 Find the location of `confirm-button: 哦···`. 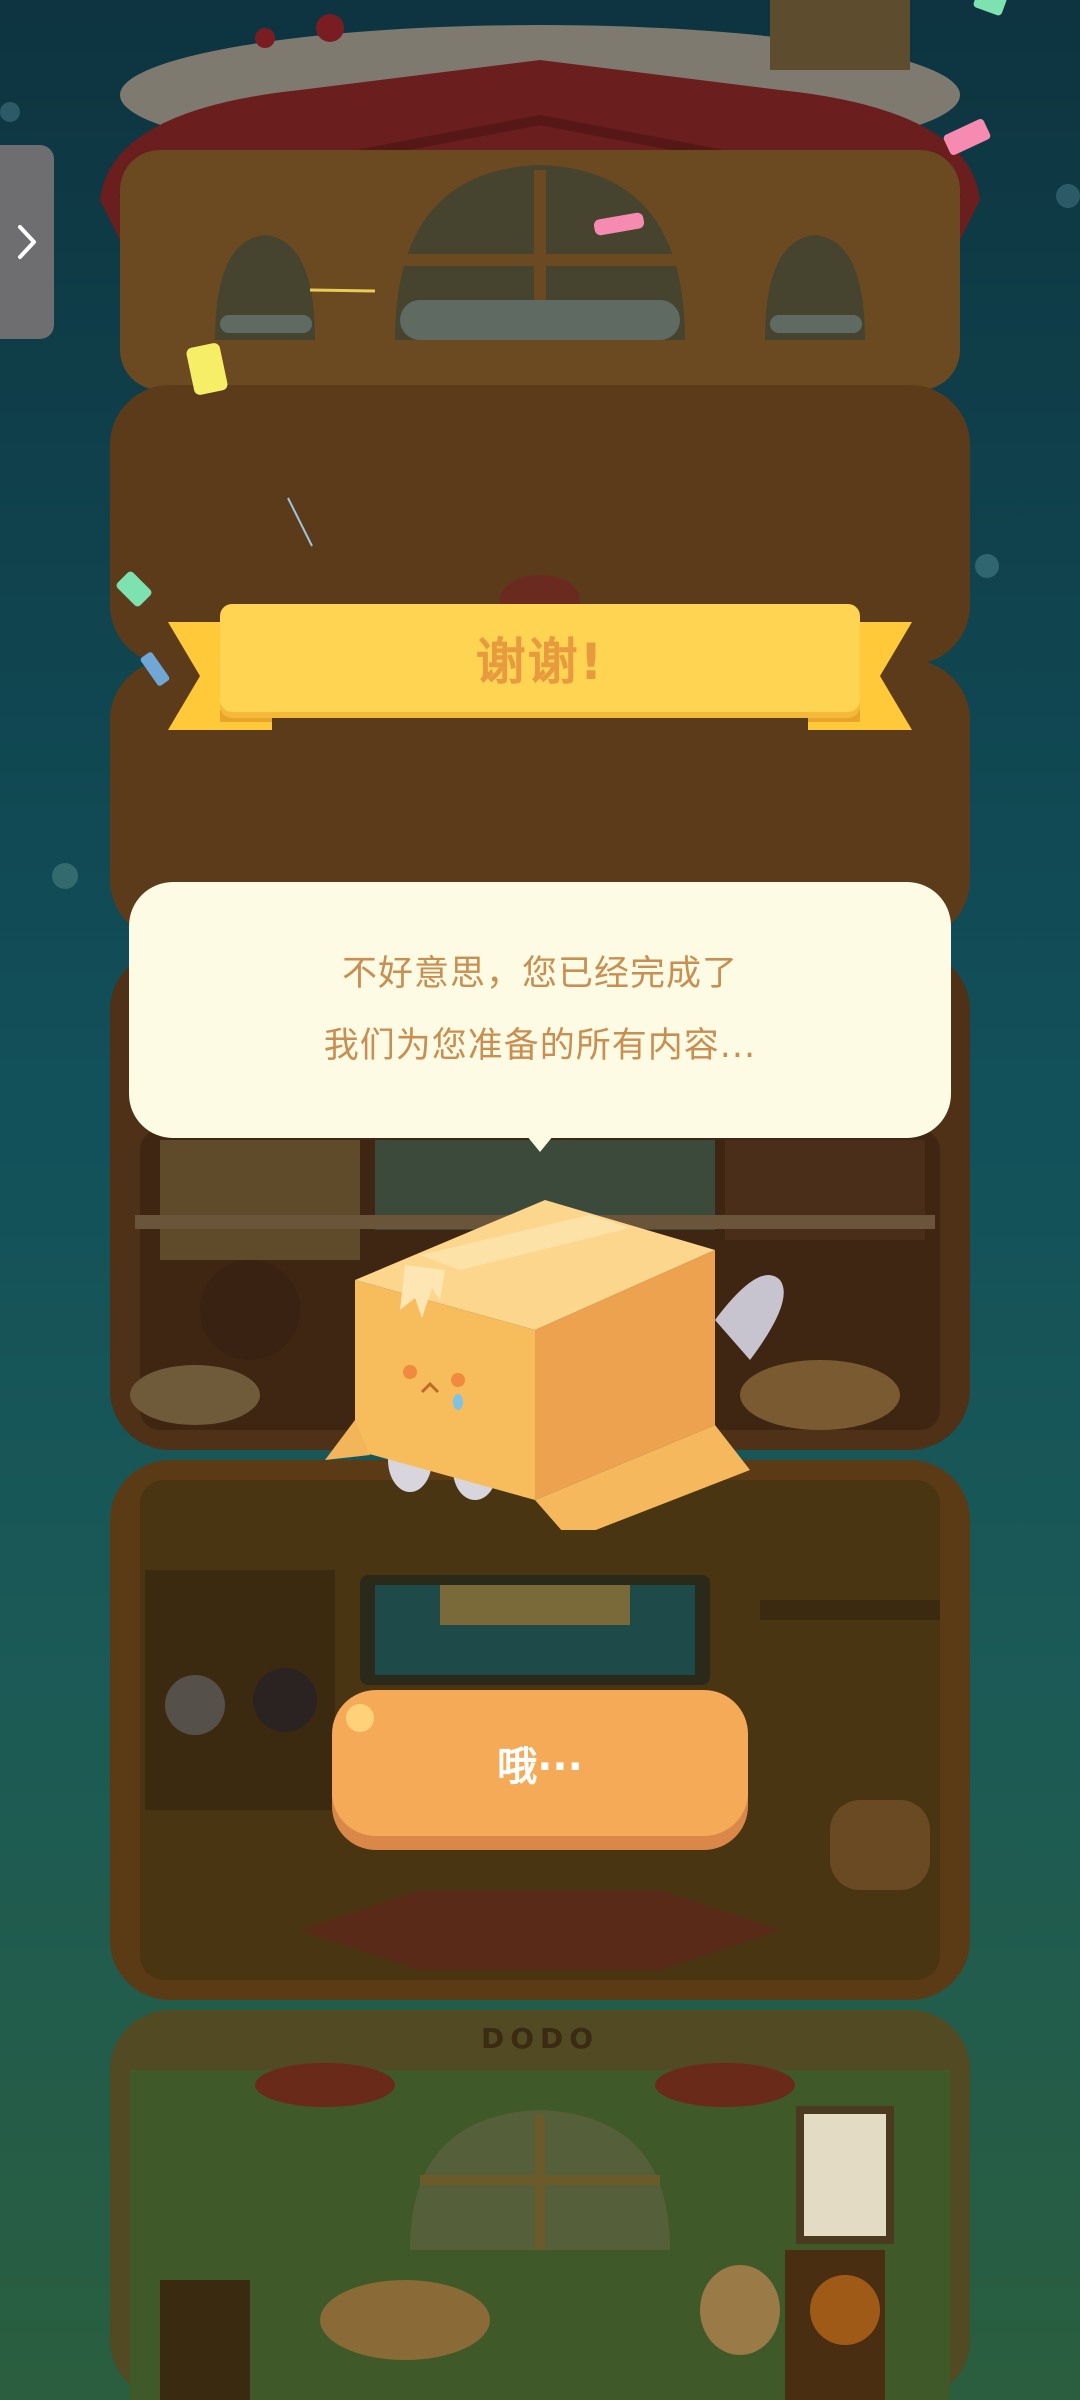

confirm-button: 哦··· is located at coordinates (540, 1763).